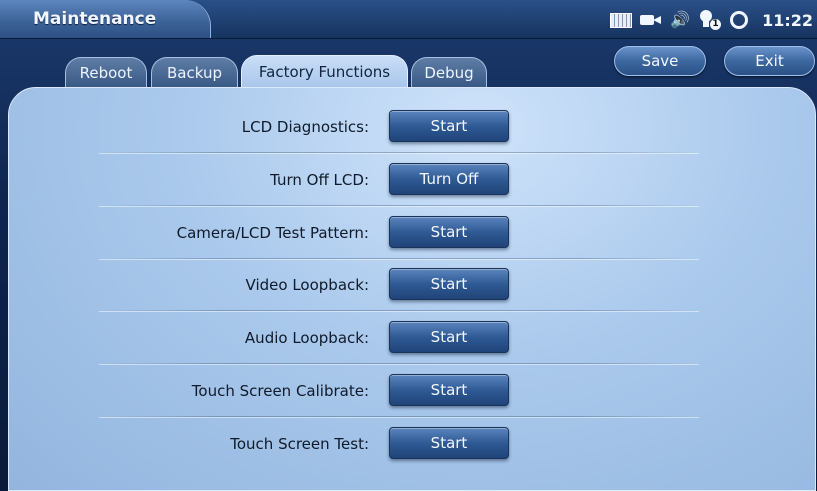  What do you see at coordinates (307, 285) in the screenshot?
I see `row-label: Video Loopback:` at bounding box center [307, 285].